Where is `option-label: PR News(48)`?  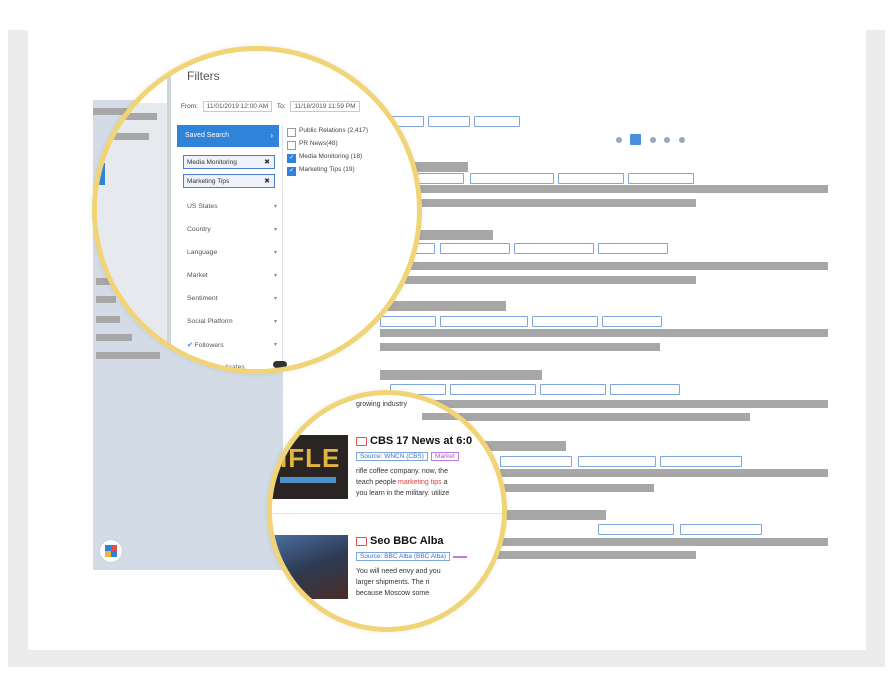 option-label: PR News(48) is located at coordinates (318, 143).